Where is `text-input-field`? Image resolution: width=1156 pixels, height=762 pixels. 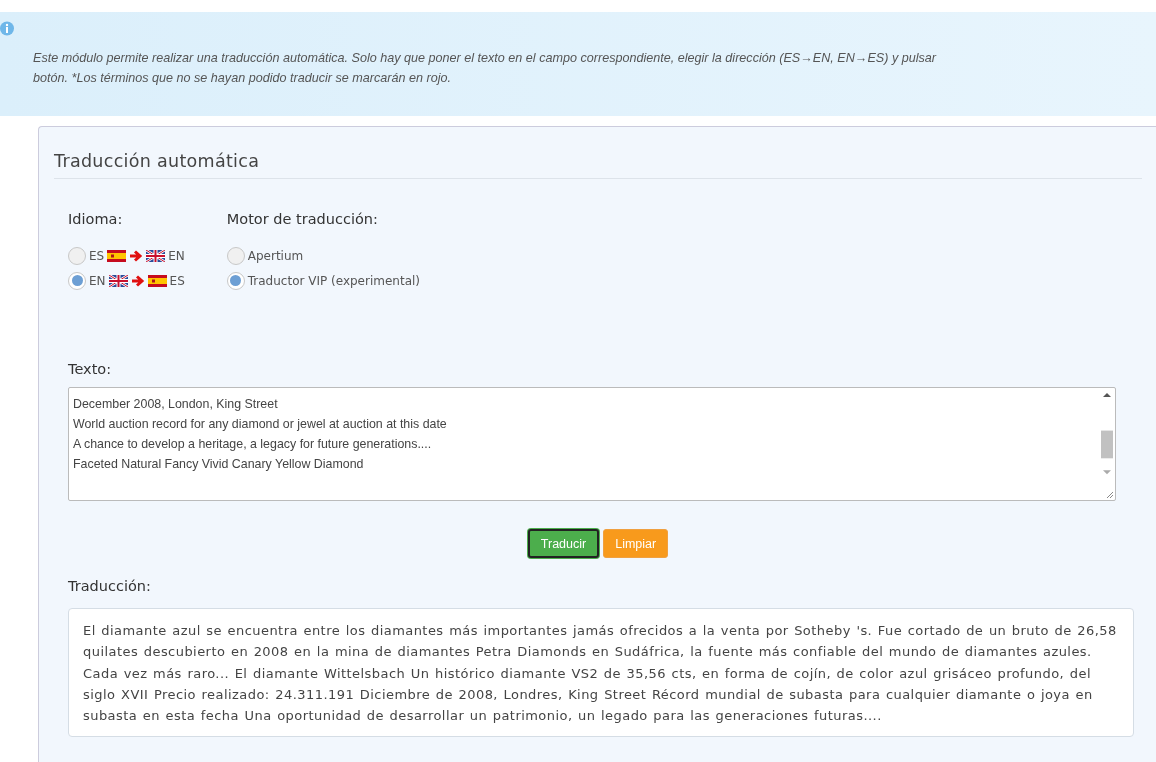
text-input-field is located at coordinates (592, 444).